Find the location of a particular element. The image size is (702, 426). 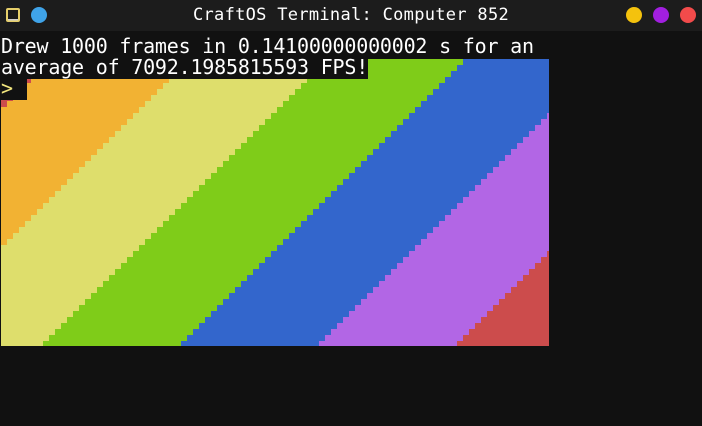

title-bar: CraftOS Terminal: Computer 852 is located at coordinates (351, 15).